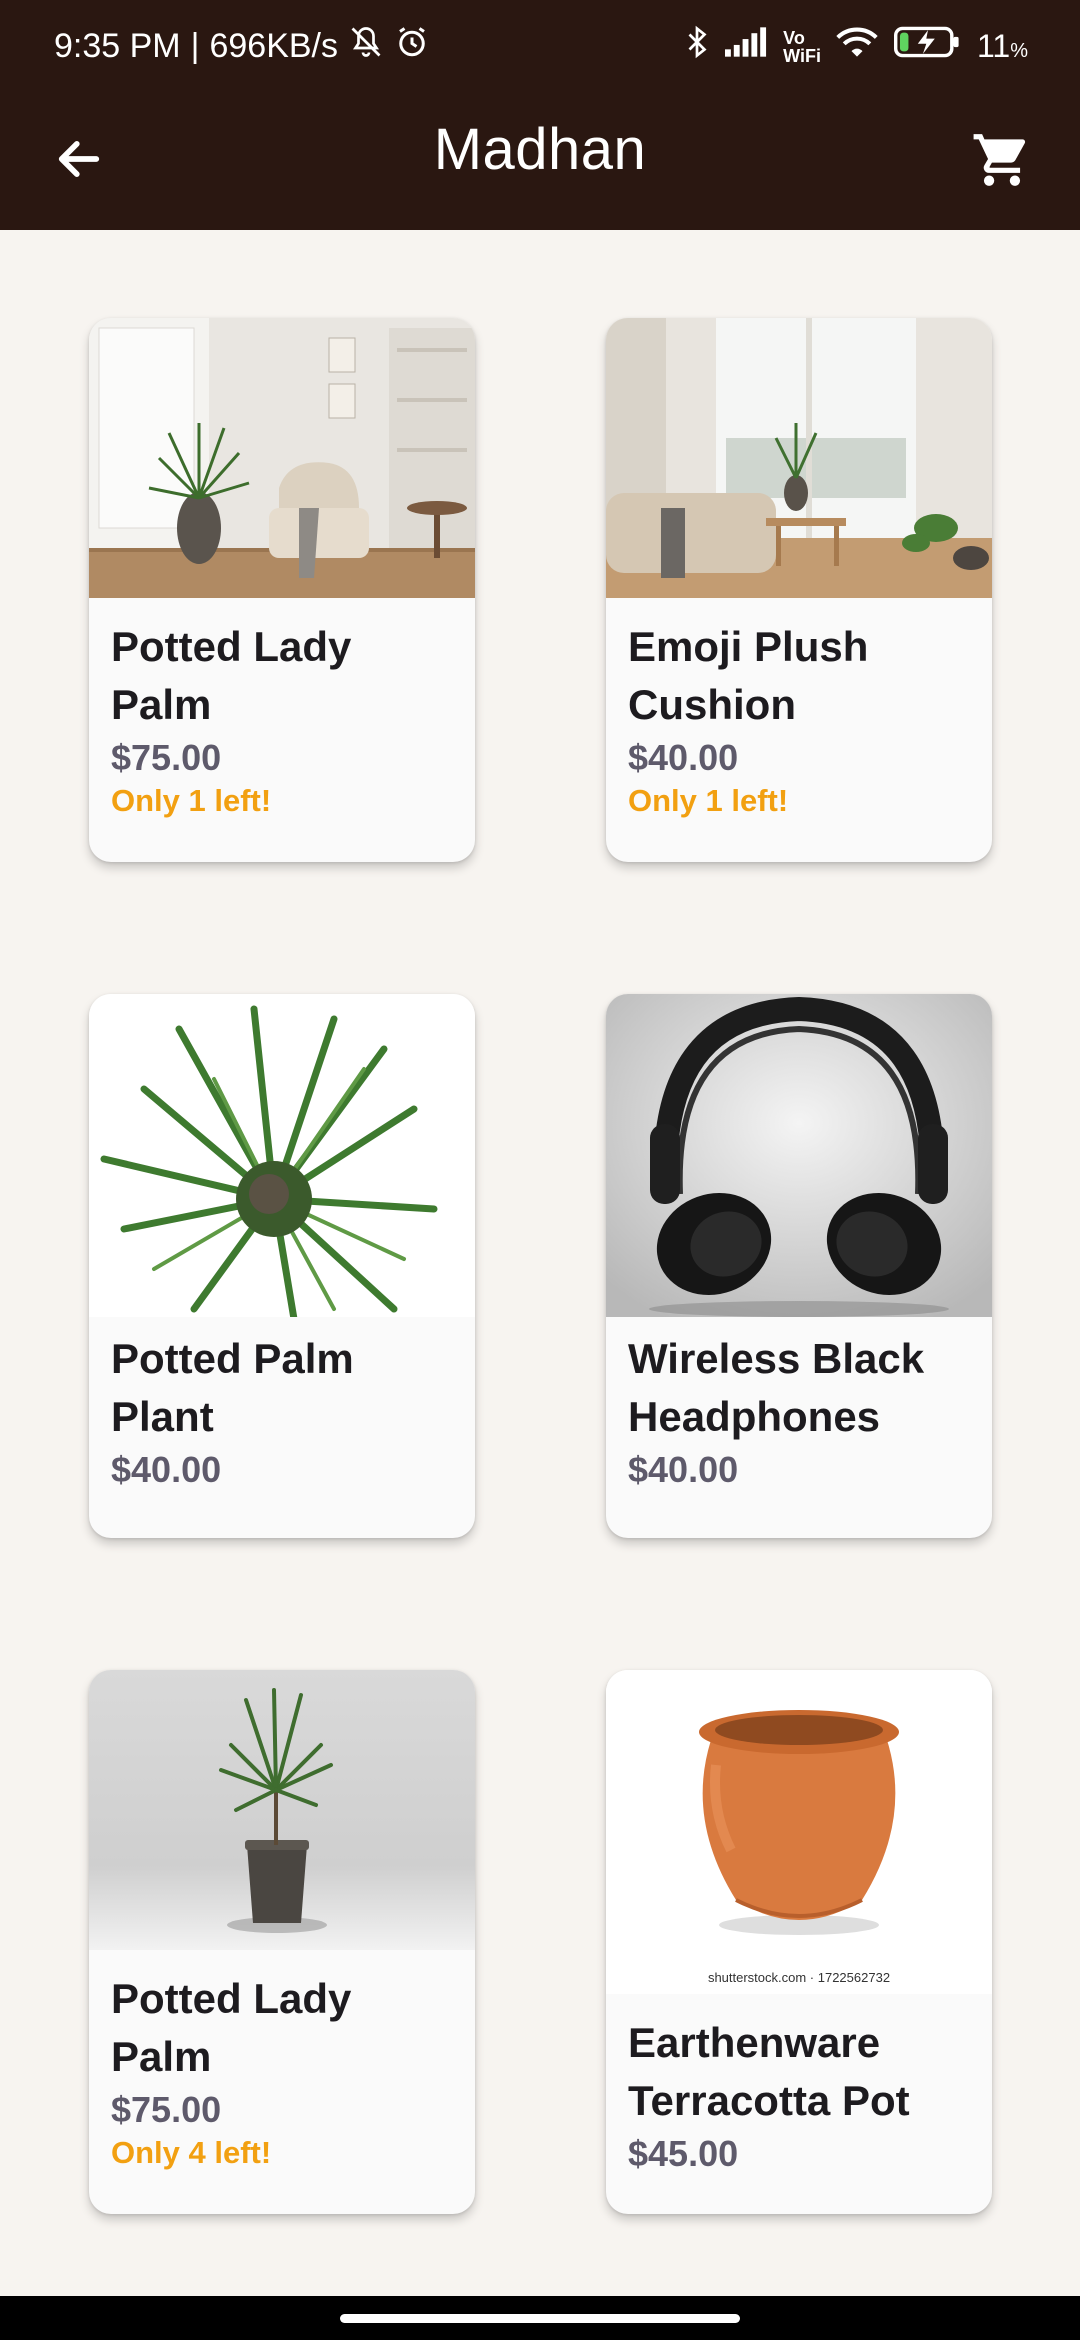 This screenshot has height=2340, width=1080. Describe the element at coordinates (1002, 46) in the screenshot. I see `battery-level: 11%` at that location.